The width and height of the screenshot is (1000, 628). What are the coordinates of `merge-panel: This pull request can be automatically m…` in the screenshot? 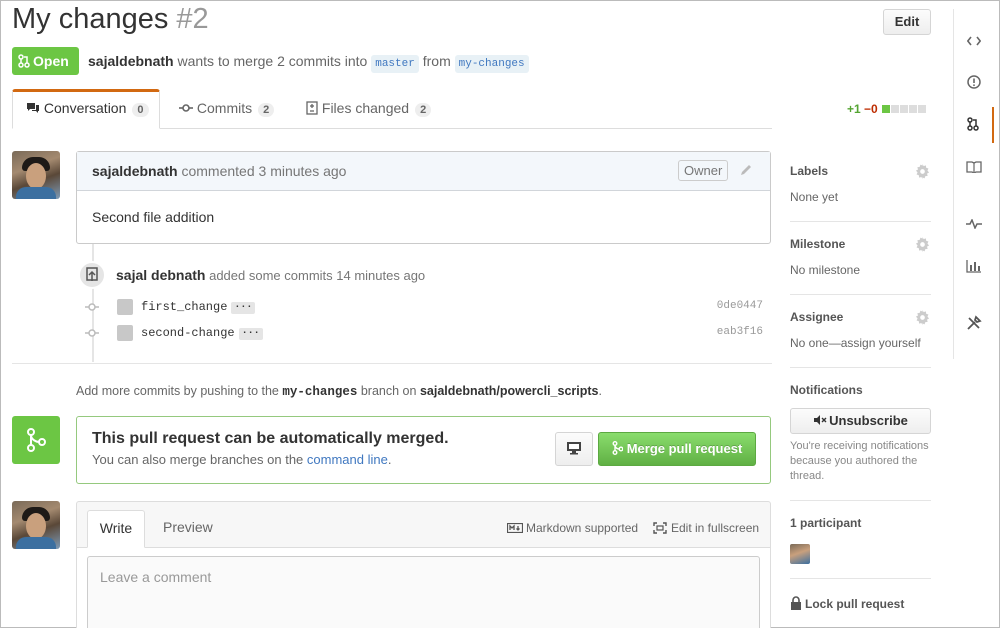 It's located at (423, 450).